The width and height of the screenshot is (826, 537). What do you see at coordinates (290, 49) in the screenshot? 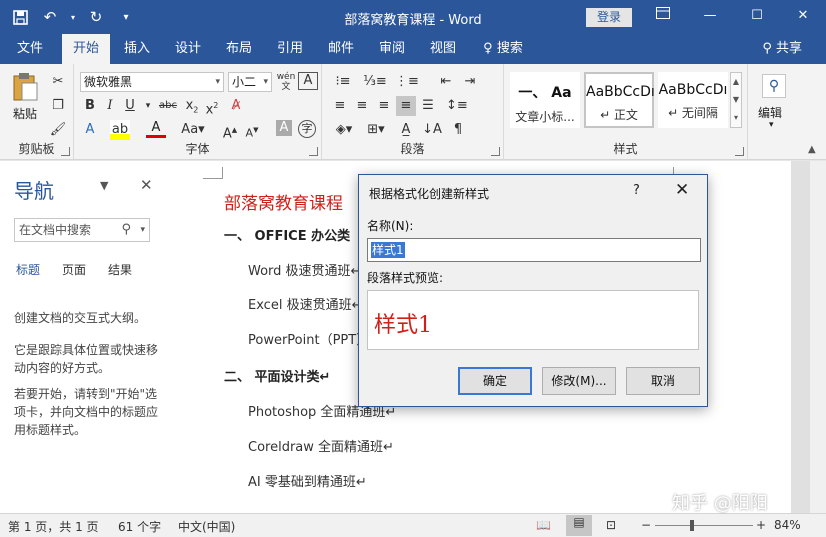
I see `tab-references: 引用` at bounding box center [290, 49].